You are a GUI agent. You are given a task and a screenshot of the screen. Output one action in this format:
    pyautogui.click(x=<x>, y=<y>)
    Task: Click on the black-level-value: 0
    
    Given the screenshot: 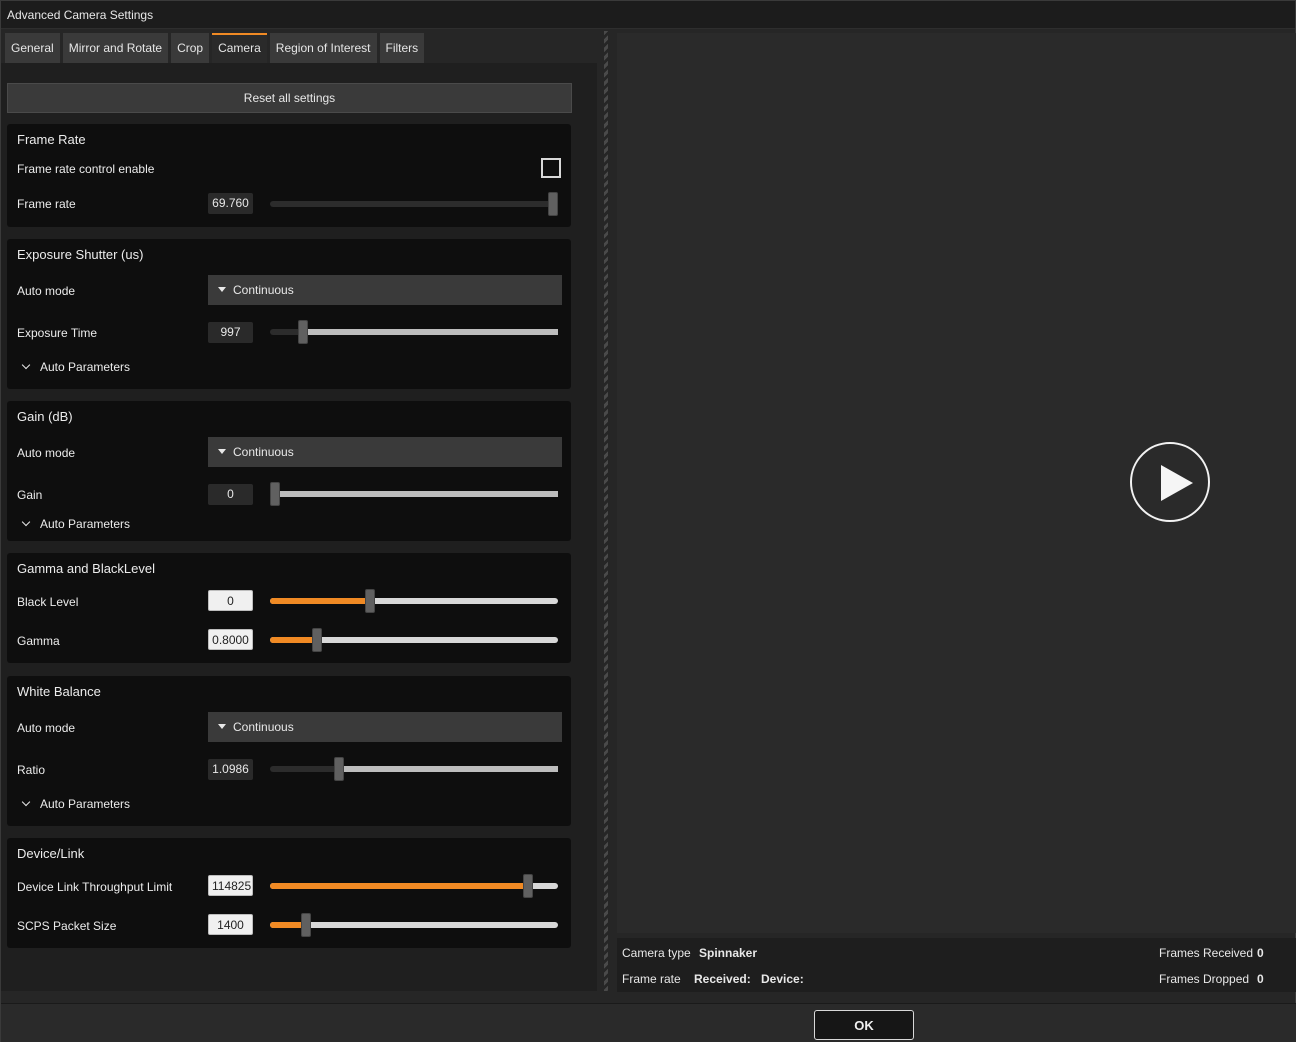 What is the action you would take?
    pyautogui.click(x=230, y=600)
    